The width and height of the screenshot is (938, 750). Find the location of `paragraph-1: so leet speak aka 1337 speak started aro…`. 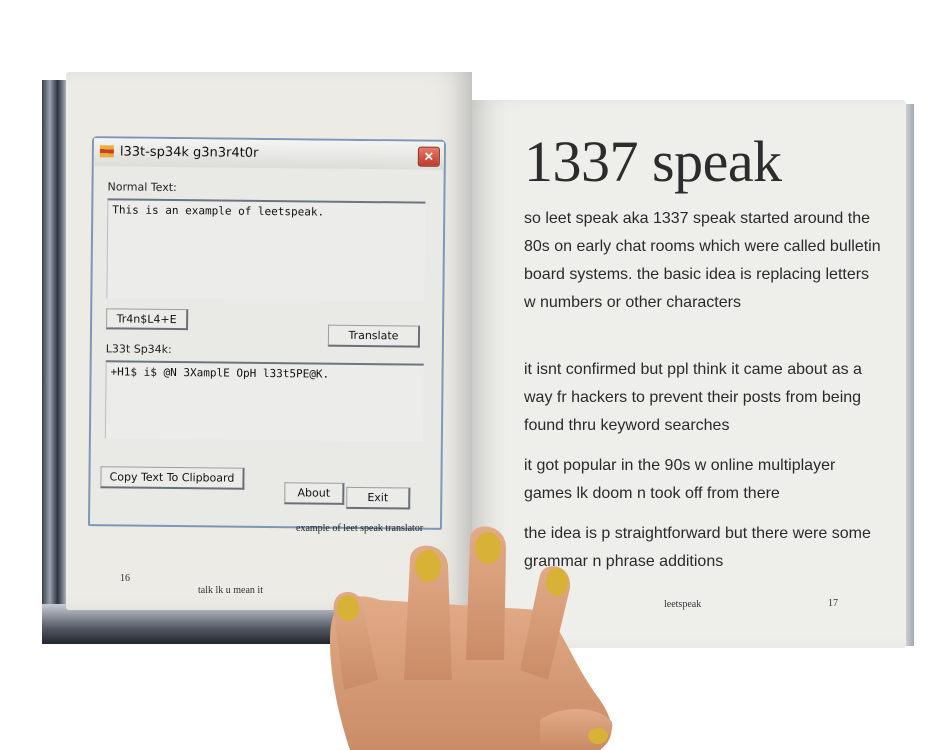

paragraph-1: so leet speak aka 1337 speak started aro… is located at coordinates (702, 260).